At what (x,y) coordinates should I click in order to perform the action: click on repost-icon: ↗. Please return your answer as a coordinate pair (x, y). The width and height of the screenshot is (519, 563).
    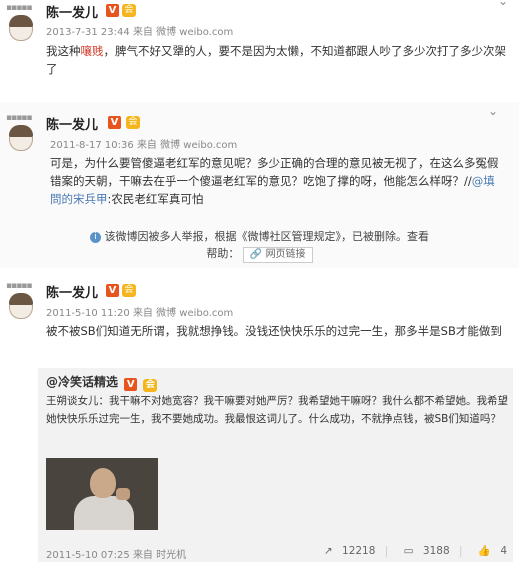
    Looking at the image, I should click on (328, 551).